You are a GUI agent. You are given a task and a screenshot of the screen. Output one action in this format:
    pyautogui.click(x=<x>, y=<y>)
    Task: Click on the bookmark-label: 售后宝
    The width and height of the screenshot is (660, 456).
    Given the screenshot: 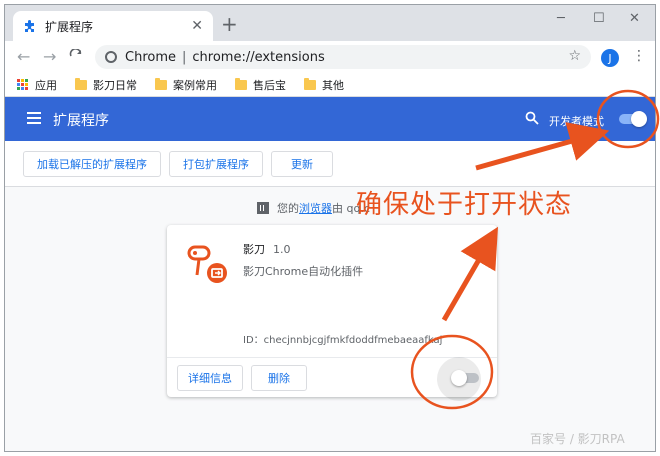 What is the action you would take?
    pyautogui.click(x=269, y=85)
    